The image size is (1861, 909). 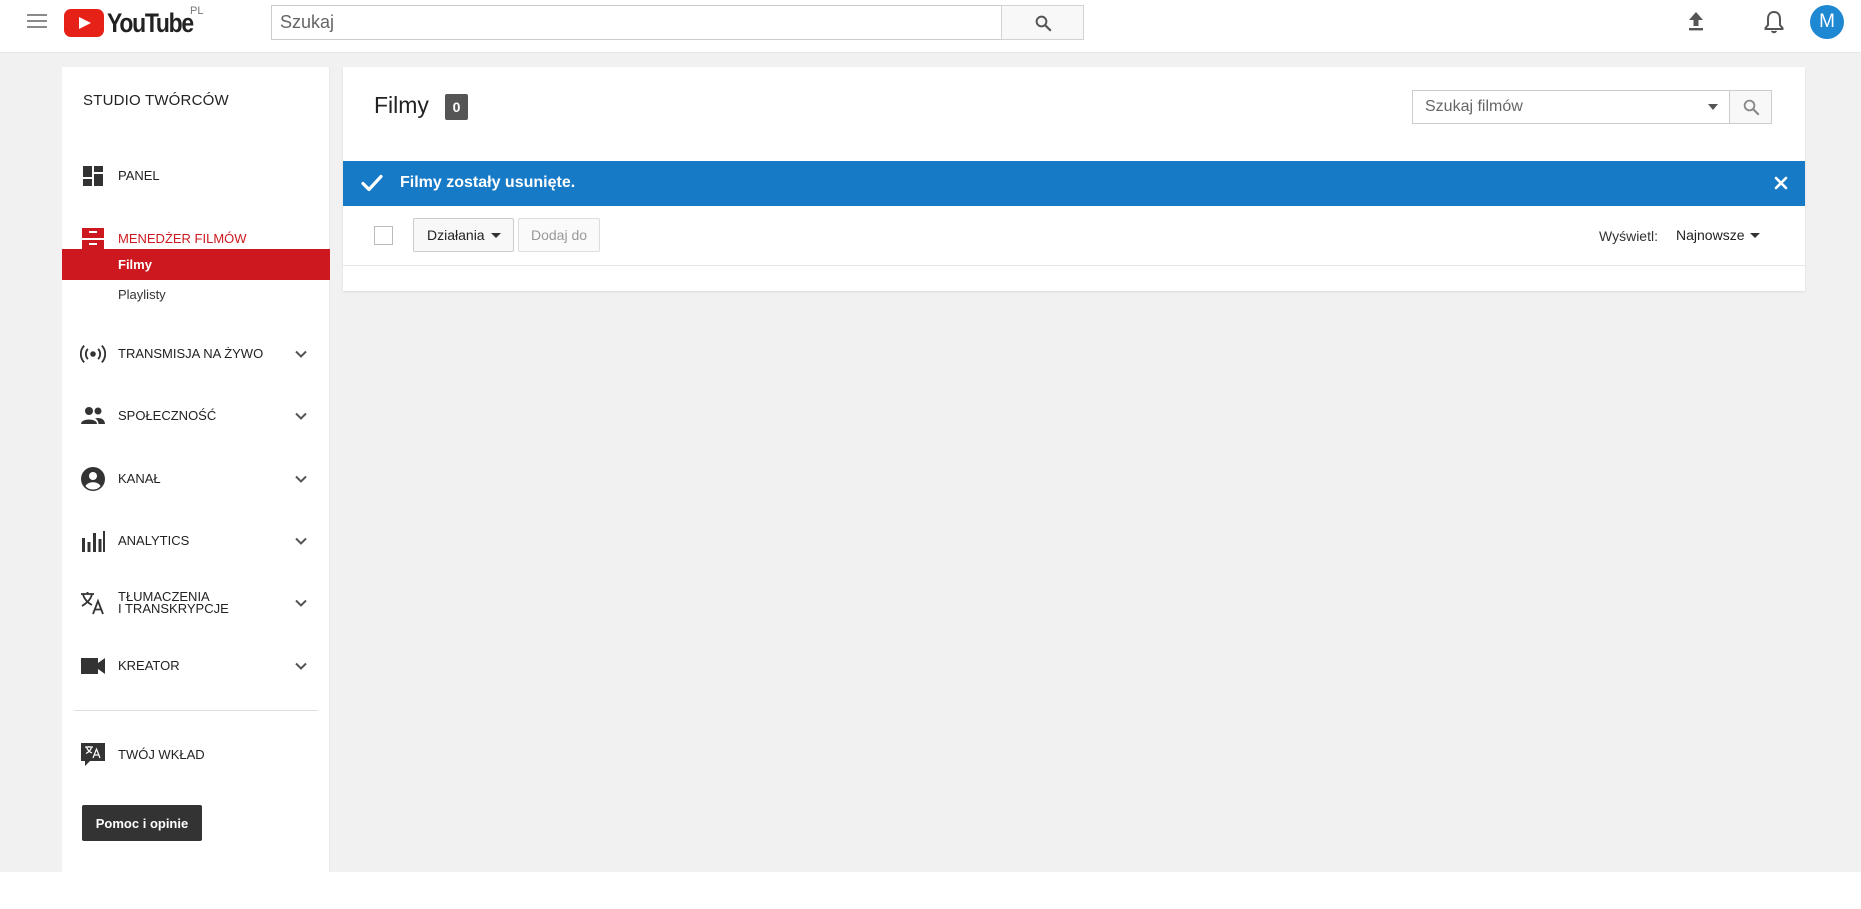 What do you see at coordinates (196, 176) in the screenshot?
I see `sidebar-item-panel: PANEL` at bounding box center [196, 176].